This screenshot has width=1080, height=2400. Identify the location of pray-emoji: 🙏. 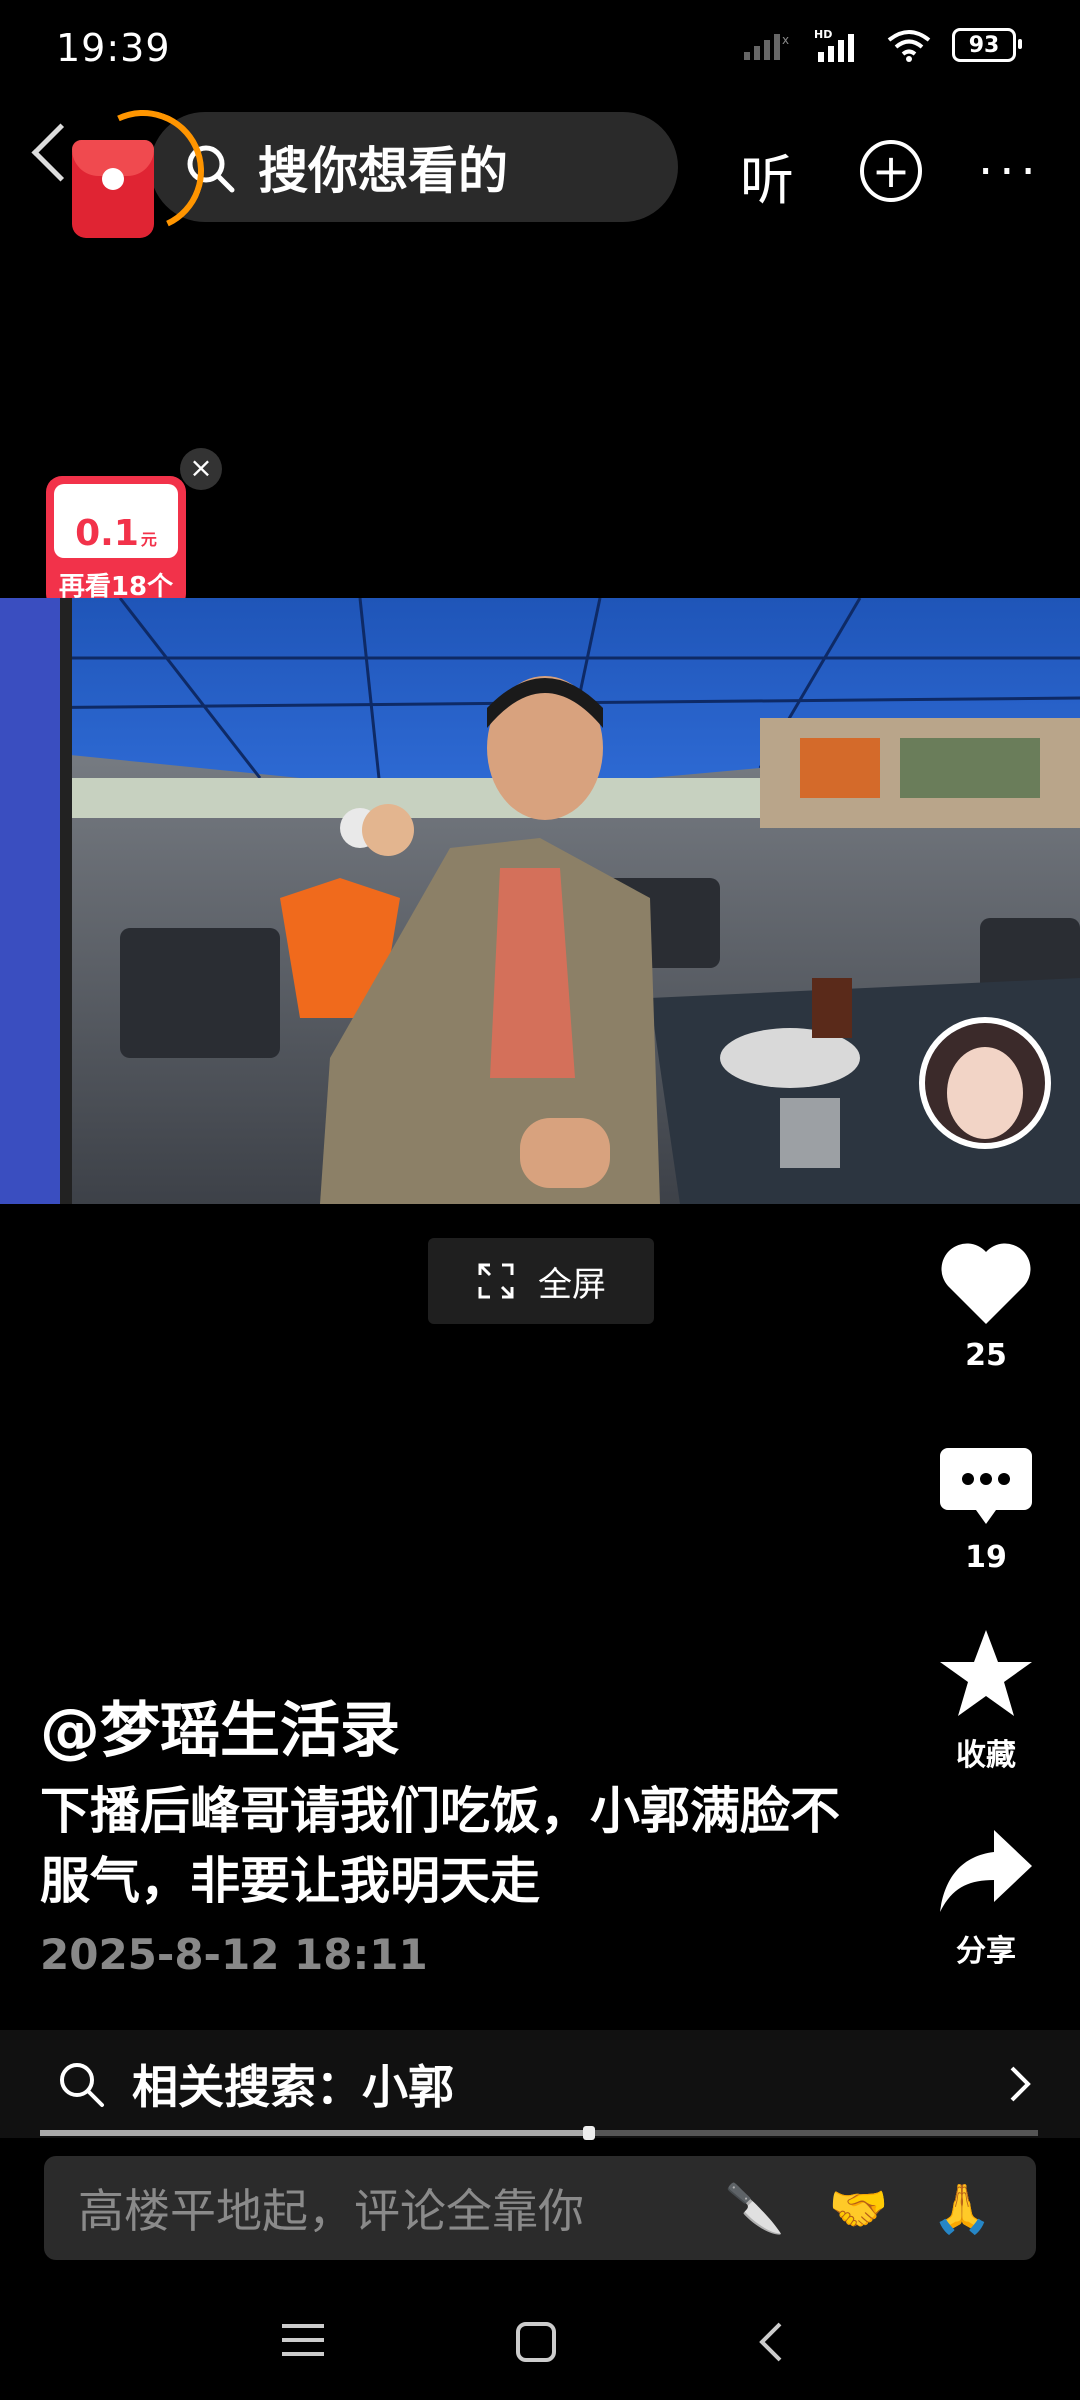
(962, 2208).